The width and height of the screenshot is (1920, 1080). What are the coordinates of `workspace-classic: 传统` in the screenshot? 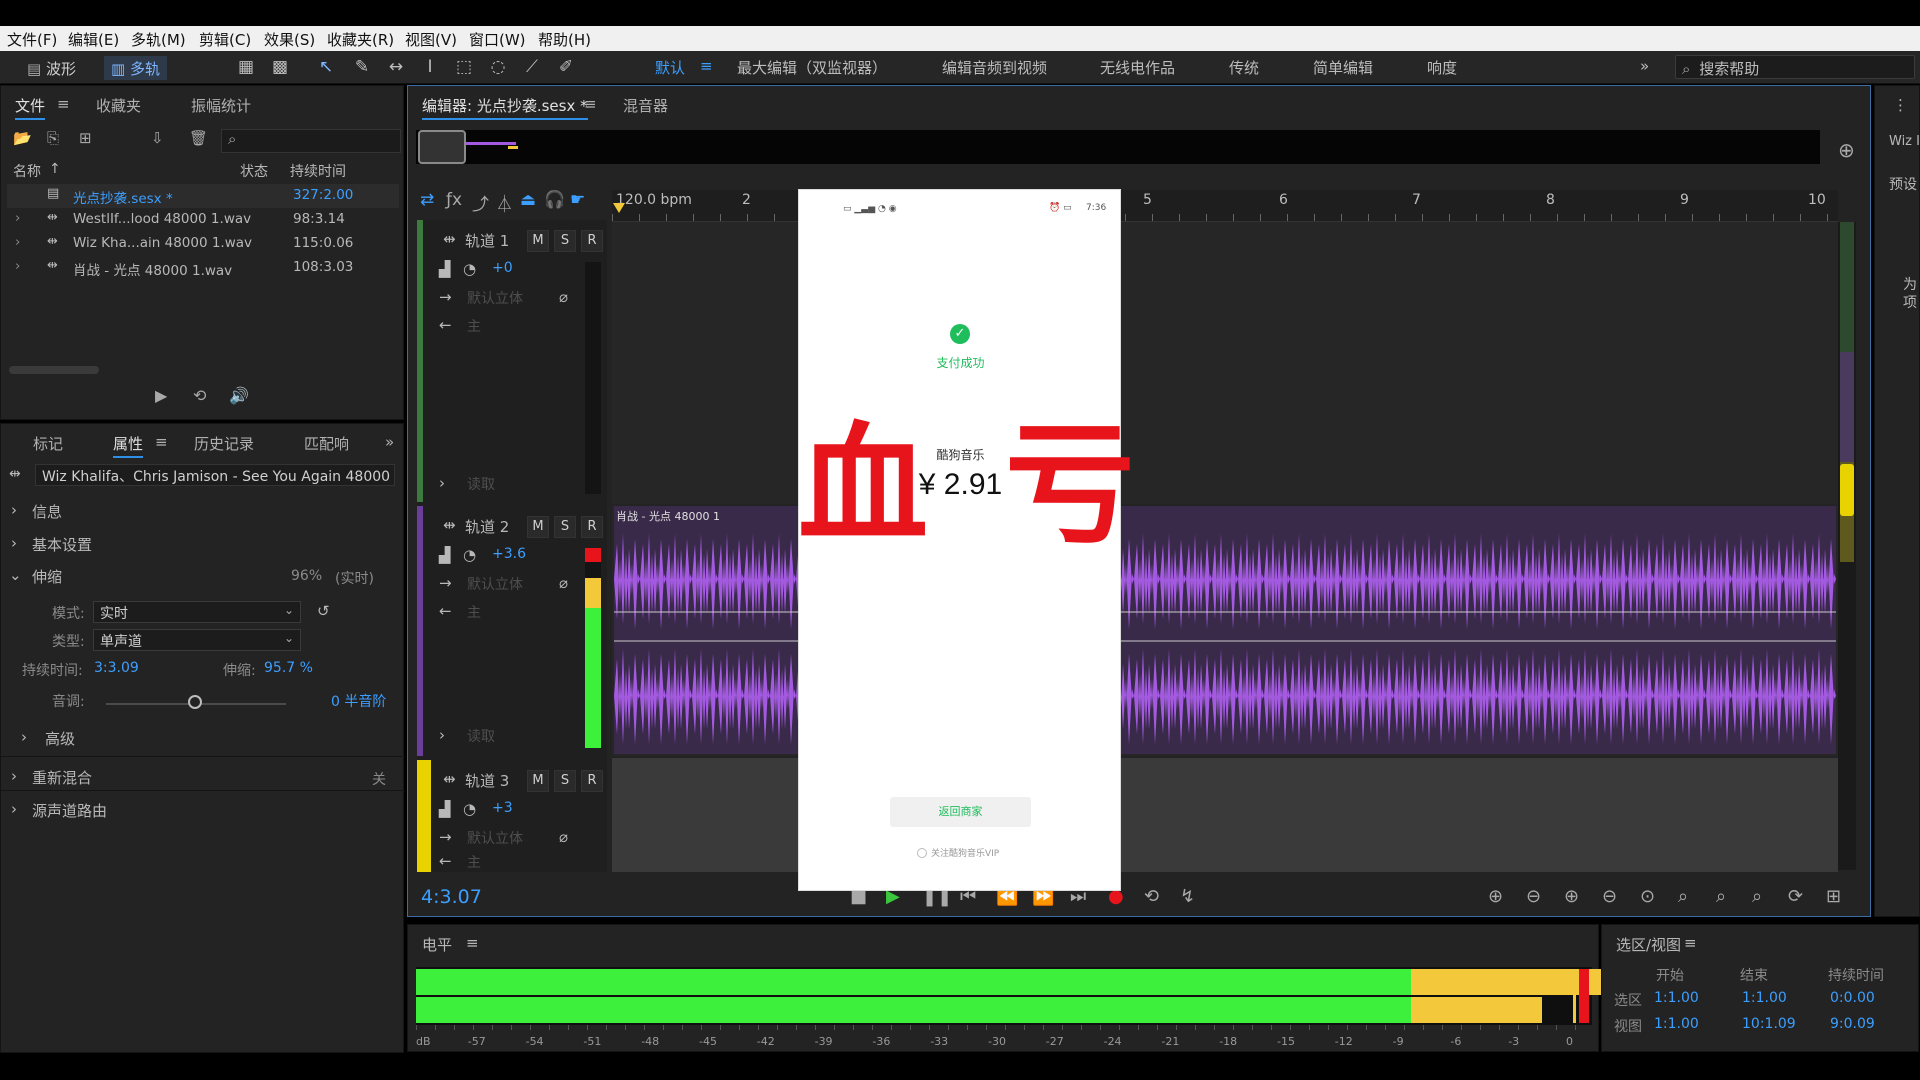 It's located at (1244, 67).